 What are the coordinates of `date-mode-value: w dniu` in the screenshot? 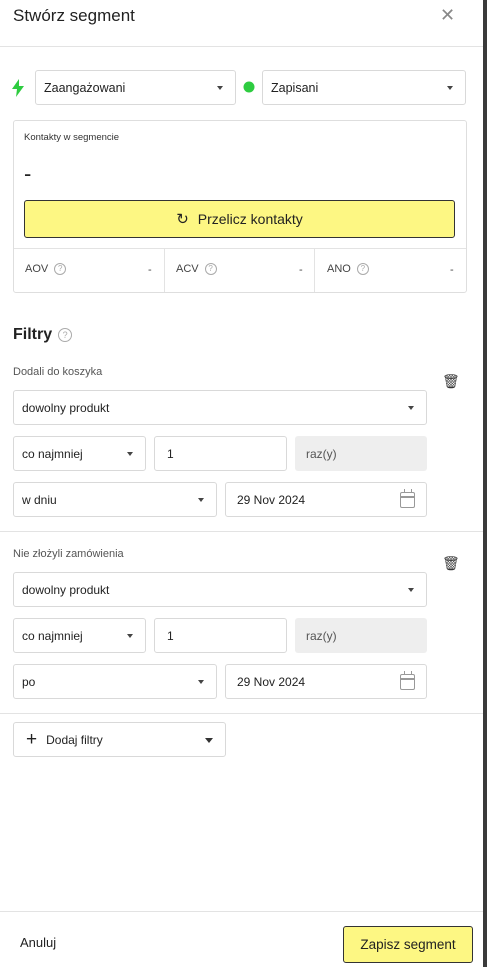 It's located at (39, 499).